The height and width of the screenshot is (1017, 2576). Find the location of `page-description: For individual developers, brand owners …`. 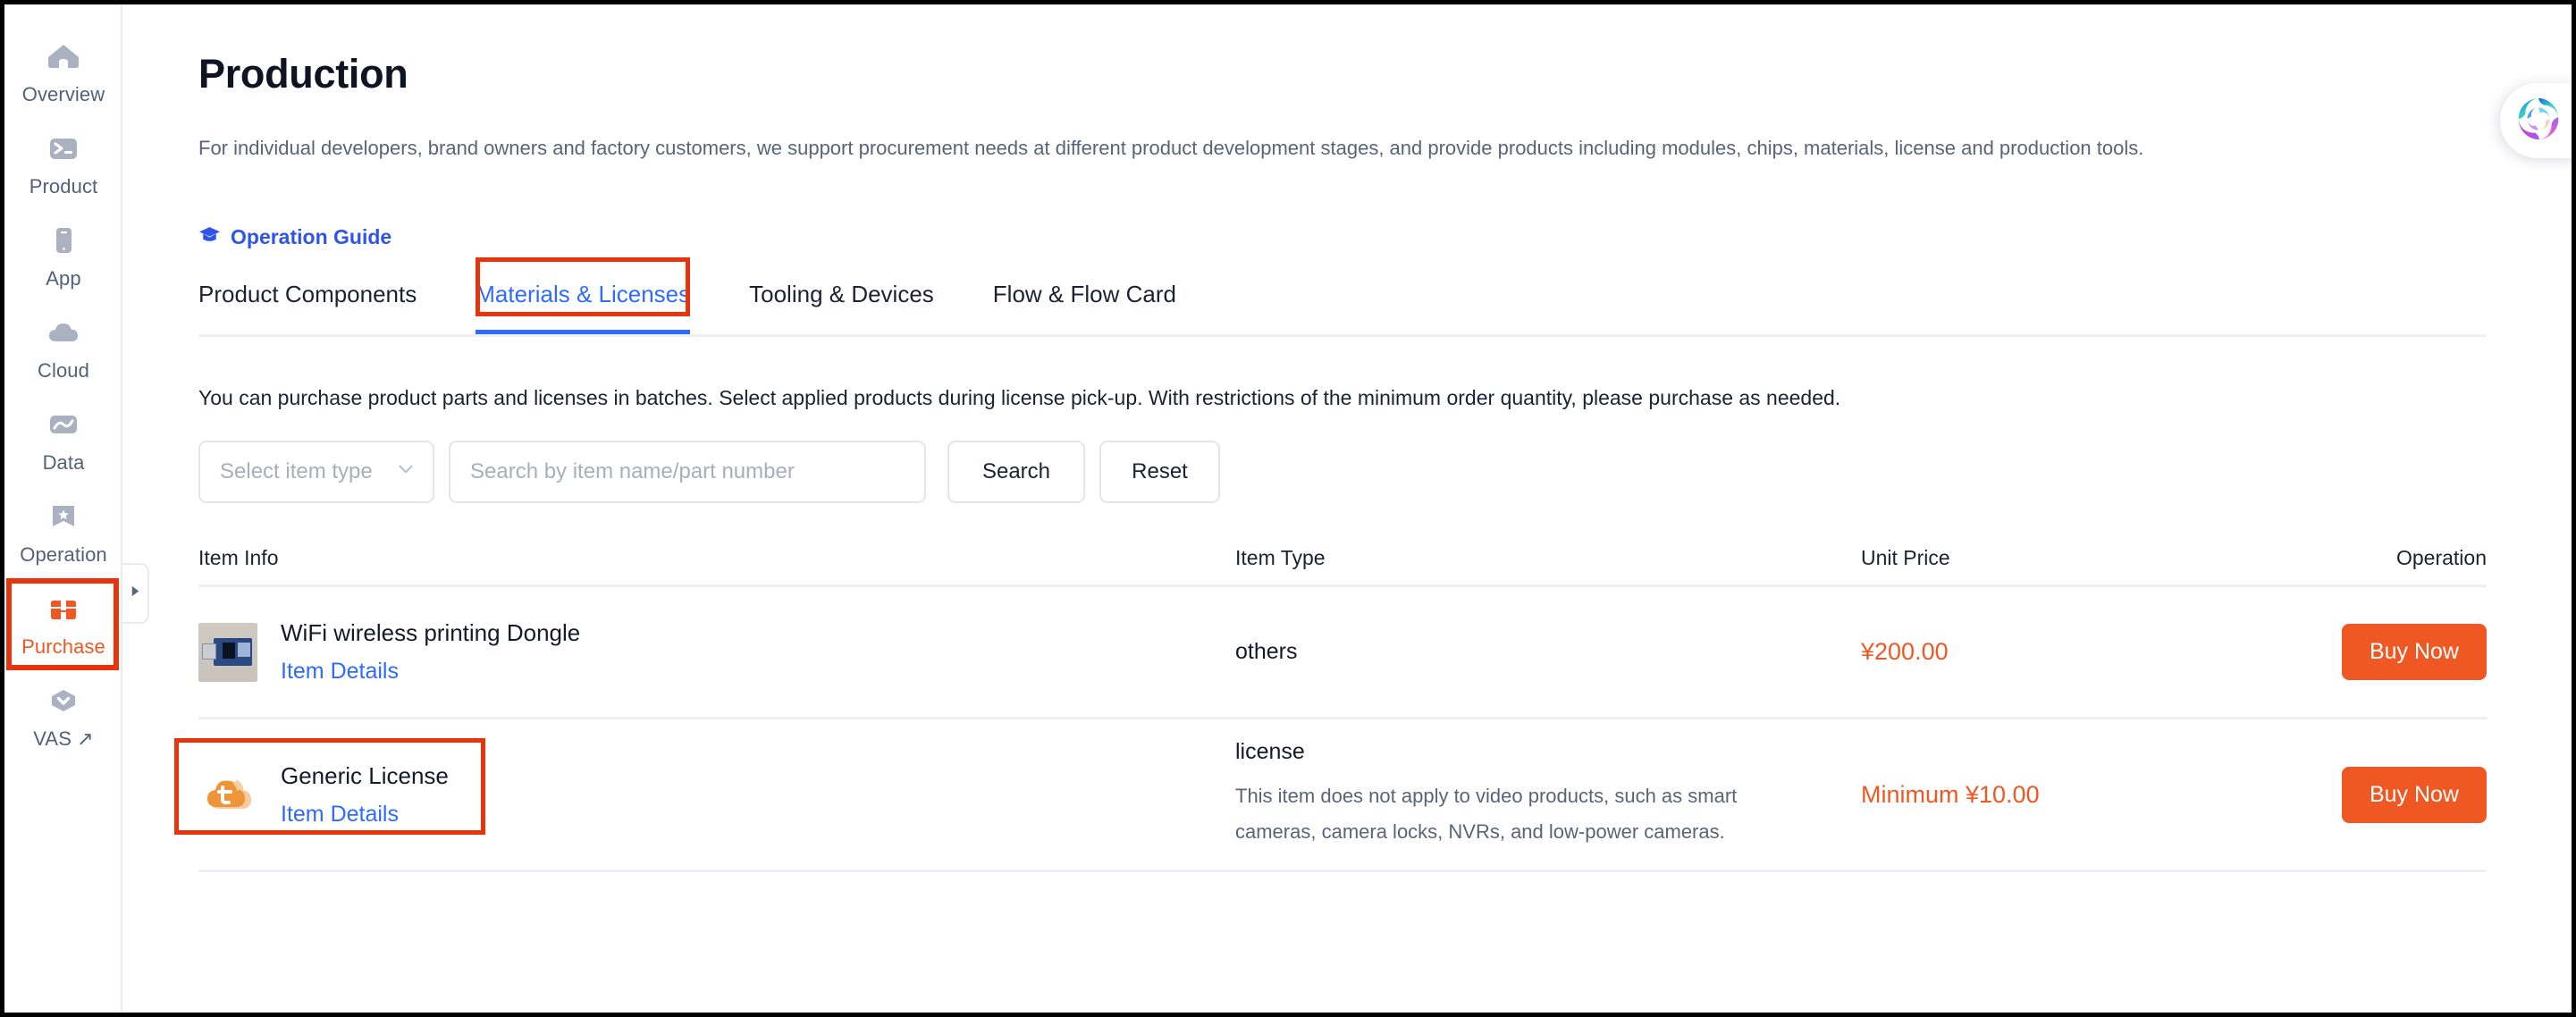

page-description: For individual developers, brand owners … is located at coordinates (1171, 148).